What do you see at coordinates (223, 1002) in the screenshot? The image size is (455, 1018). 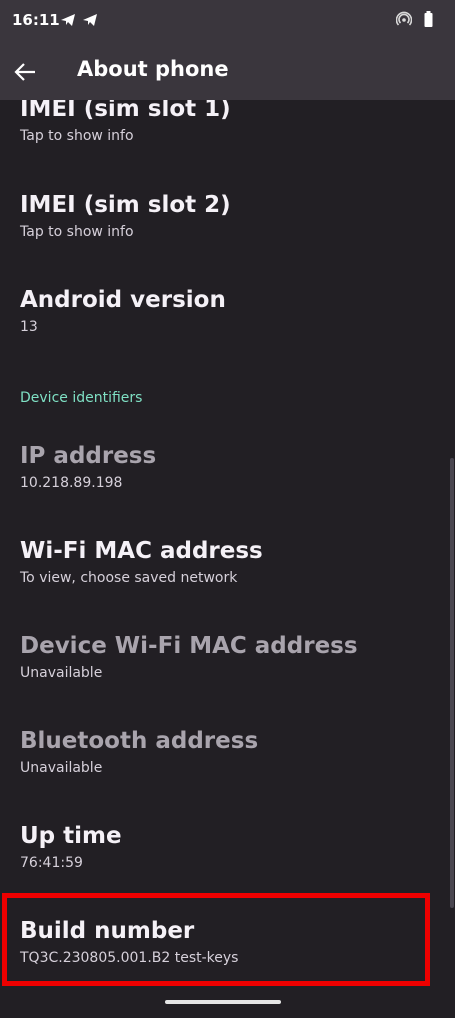 I see `home-indicator` at bounding box center [223, 1002].